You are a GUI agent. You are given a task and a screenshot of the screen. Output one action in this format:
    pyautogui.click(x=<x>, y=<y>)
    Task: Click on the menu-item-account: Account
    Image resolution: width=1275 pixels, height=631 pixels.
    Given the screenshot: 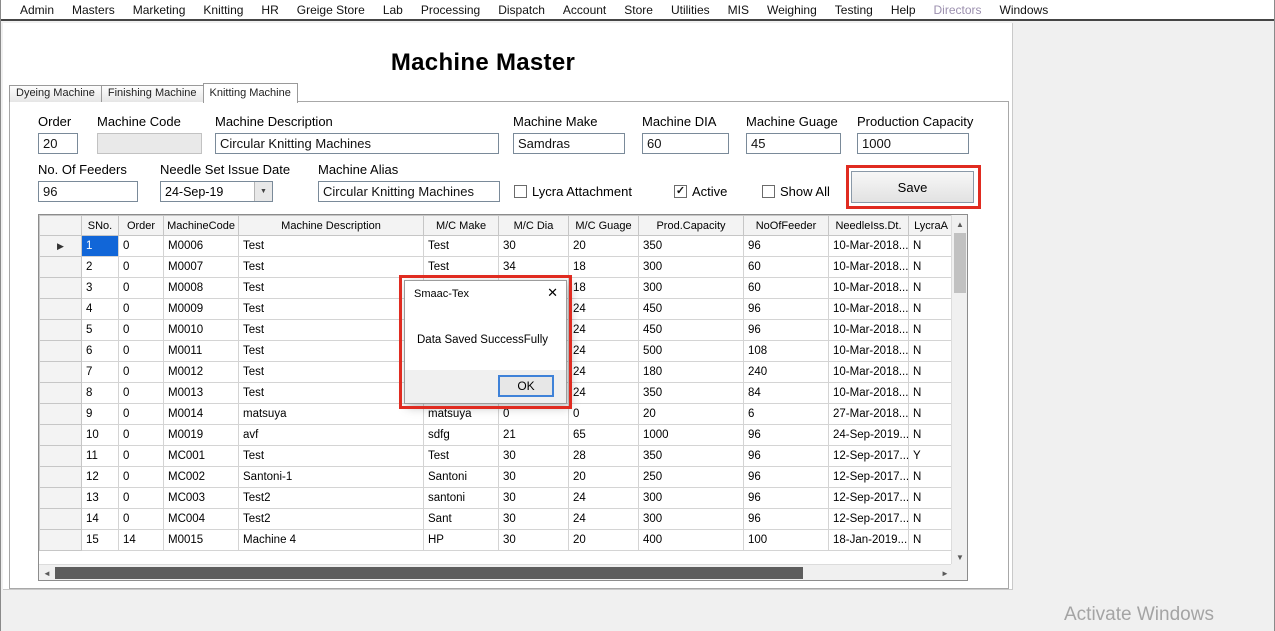 What is the action you would take?
    pyautogui.click(x=584, y=10)
    